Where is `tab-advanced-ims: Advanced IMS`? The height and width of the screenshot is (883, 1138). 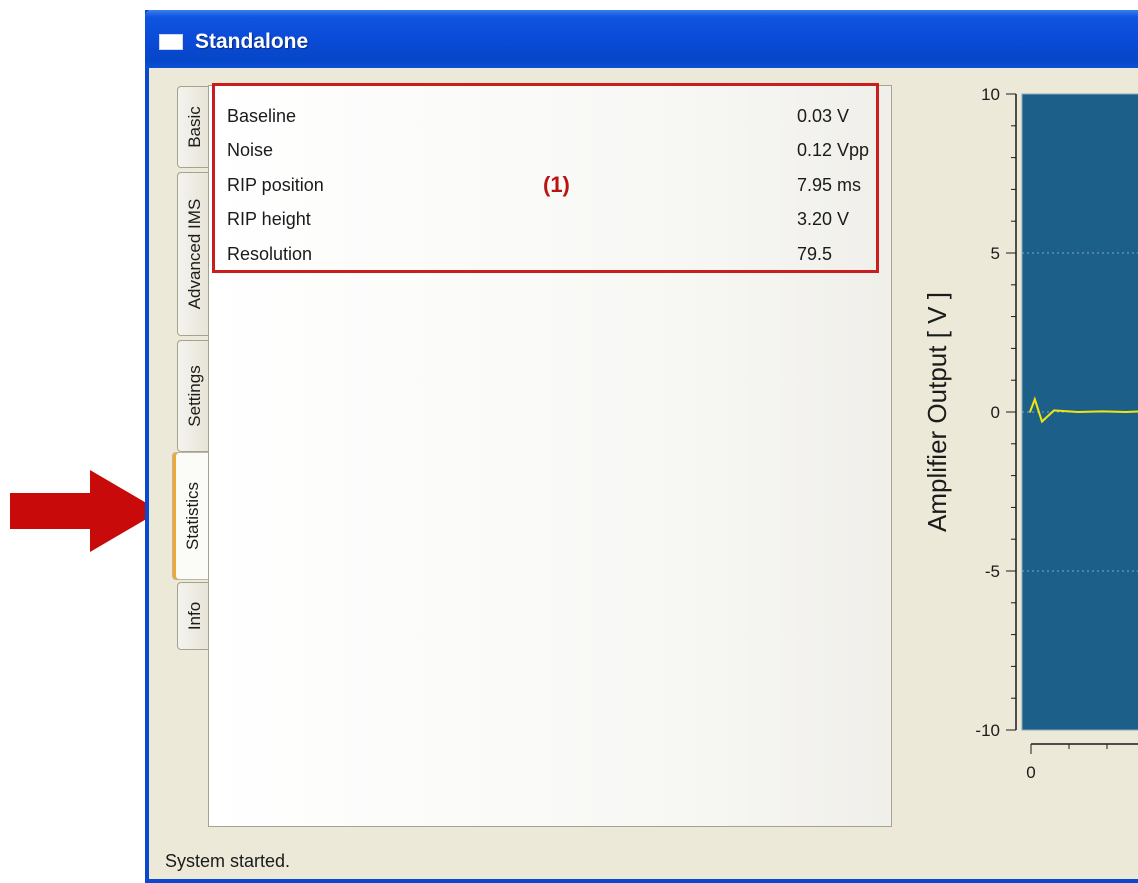
tab-advanced-ims: Advanced IMS is located at coordinates (194, 254).